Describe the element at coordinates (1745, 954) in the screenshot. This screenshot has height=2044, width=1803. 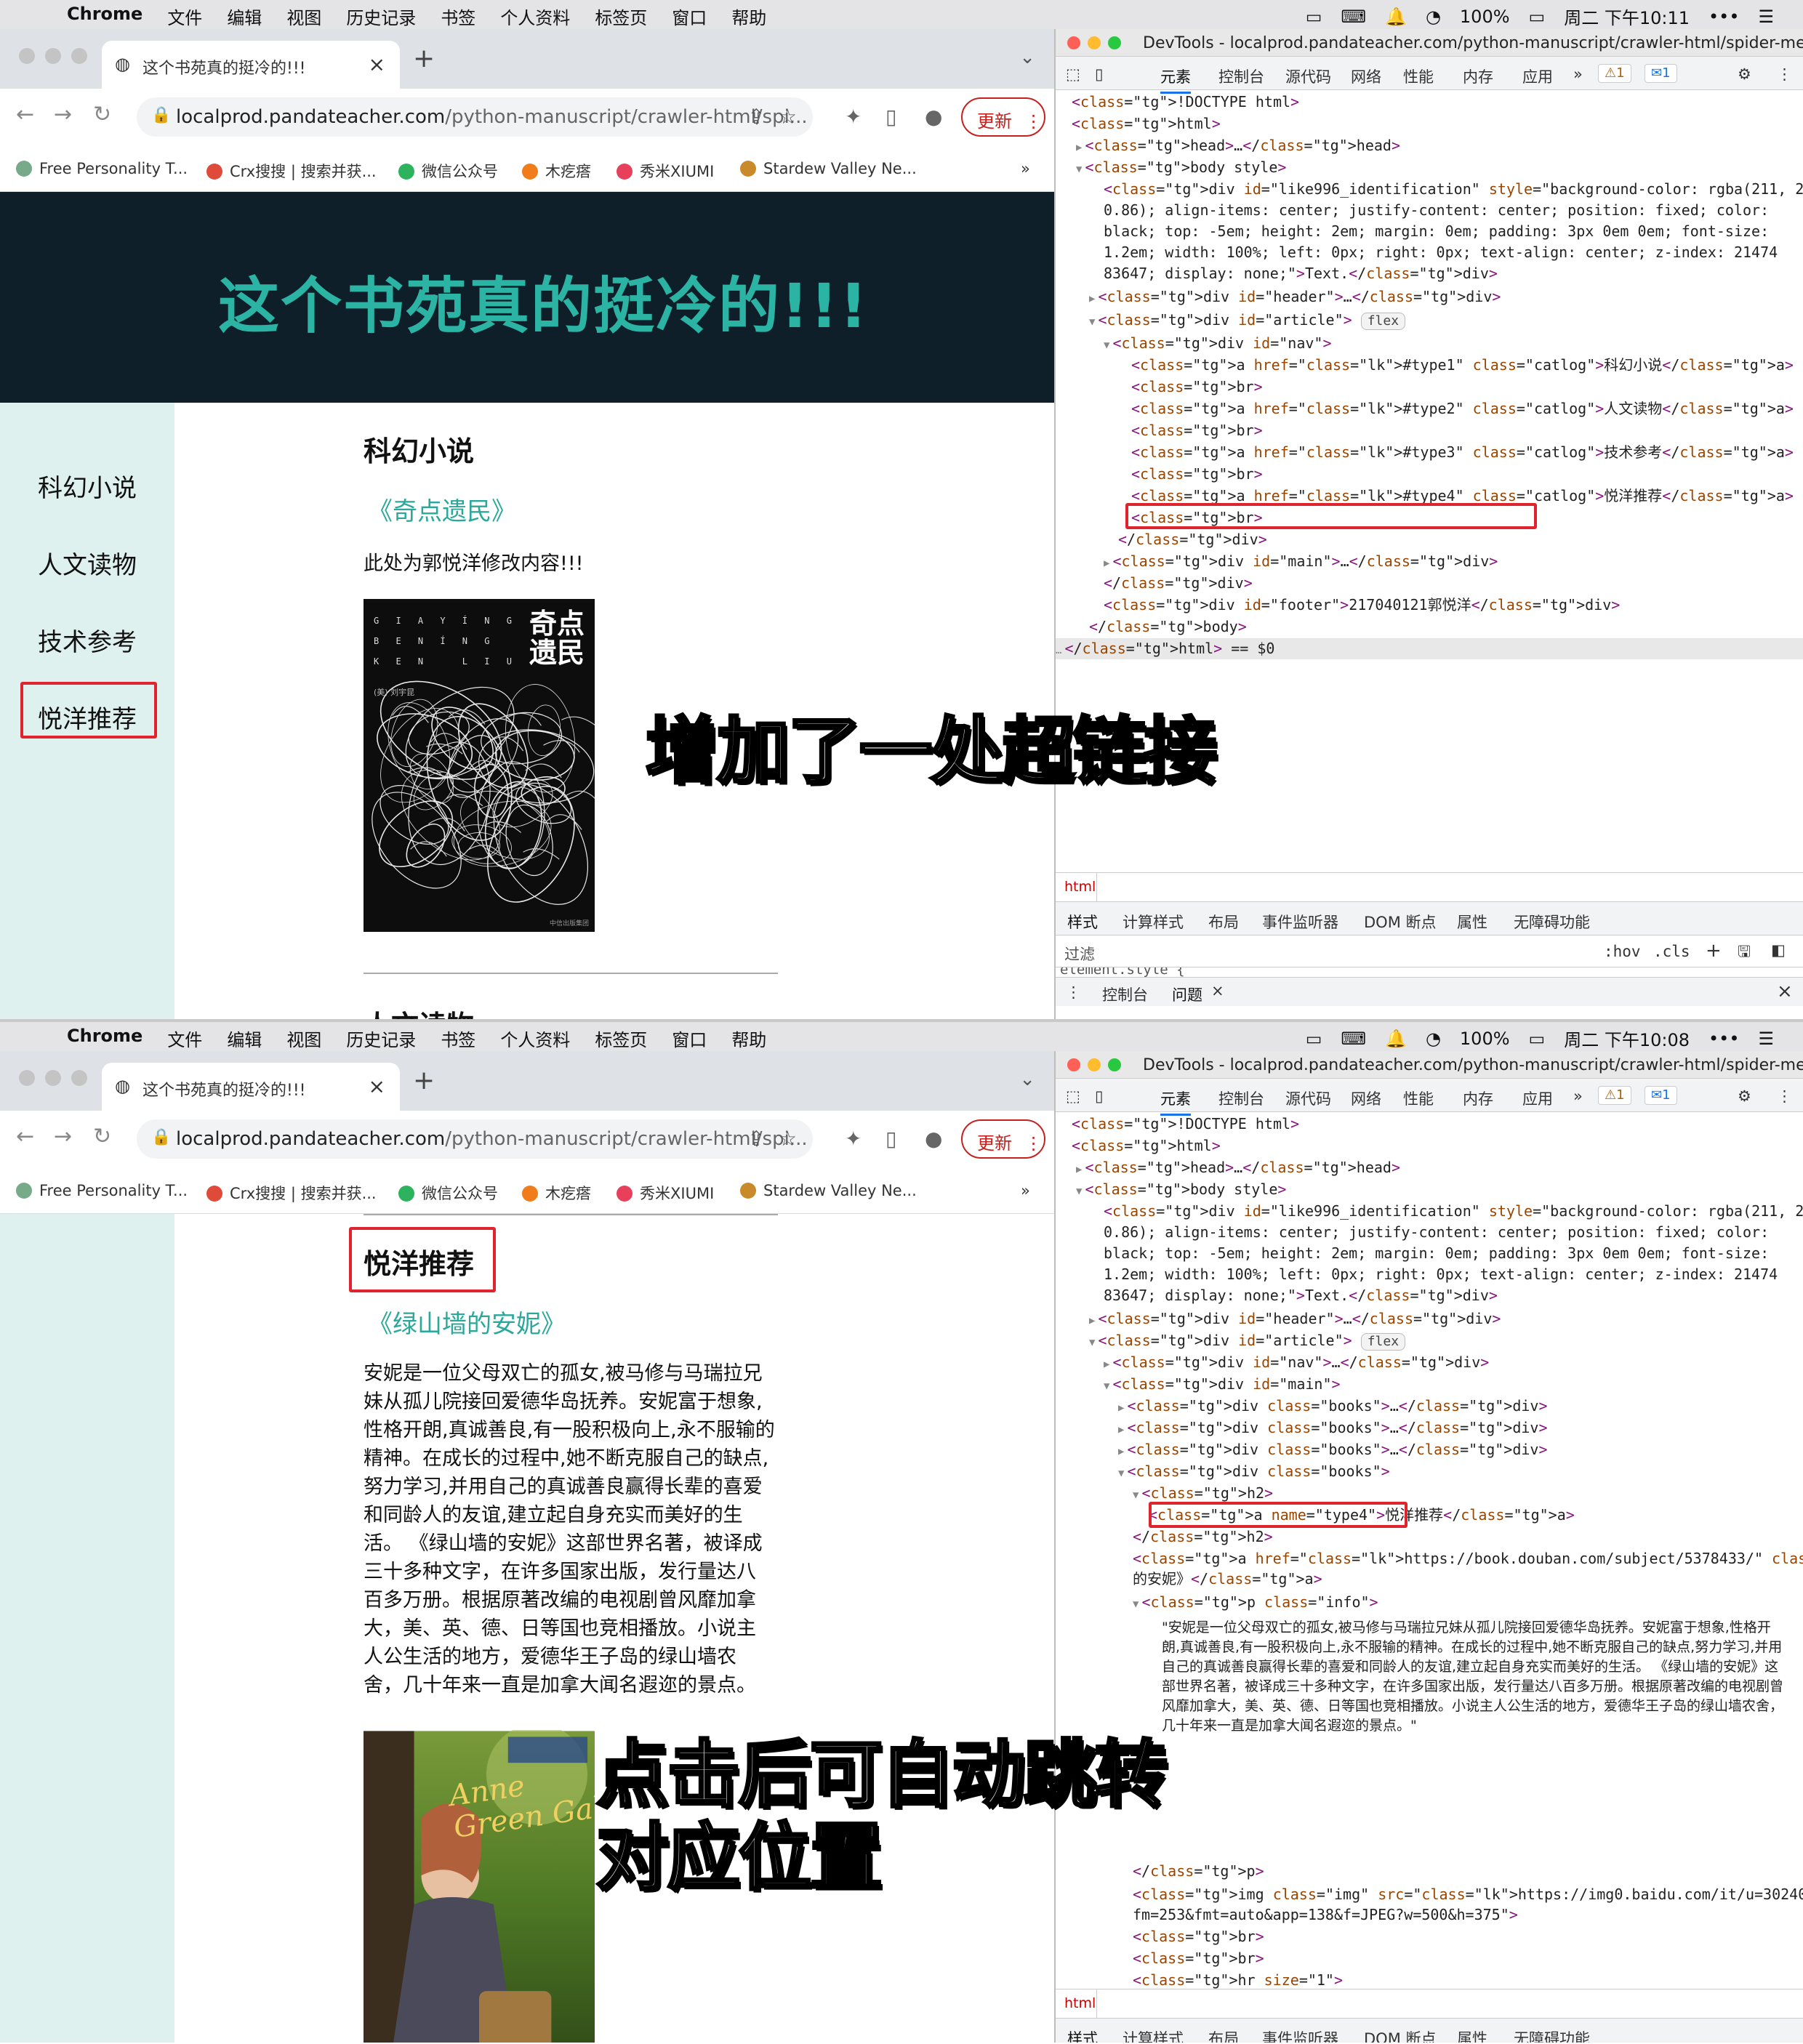
I see `paint-icon: 🖫` at that location.